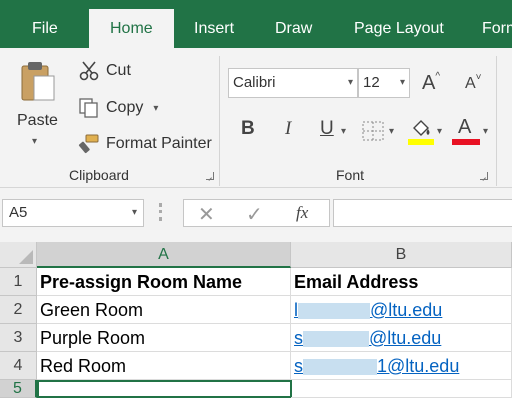 This screenshot has width=512, height=398. I want to click on formula-bar-grip, so click(160, 212).